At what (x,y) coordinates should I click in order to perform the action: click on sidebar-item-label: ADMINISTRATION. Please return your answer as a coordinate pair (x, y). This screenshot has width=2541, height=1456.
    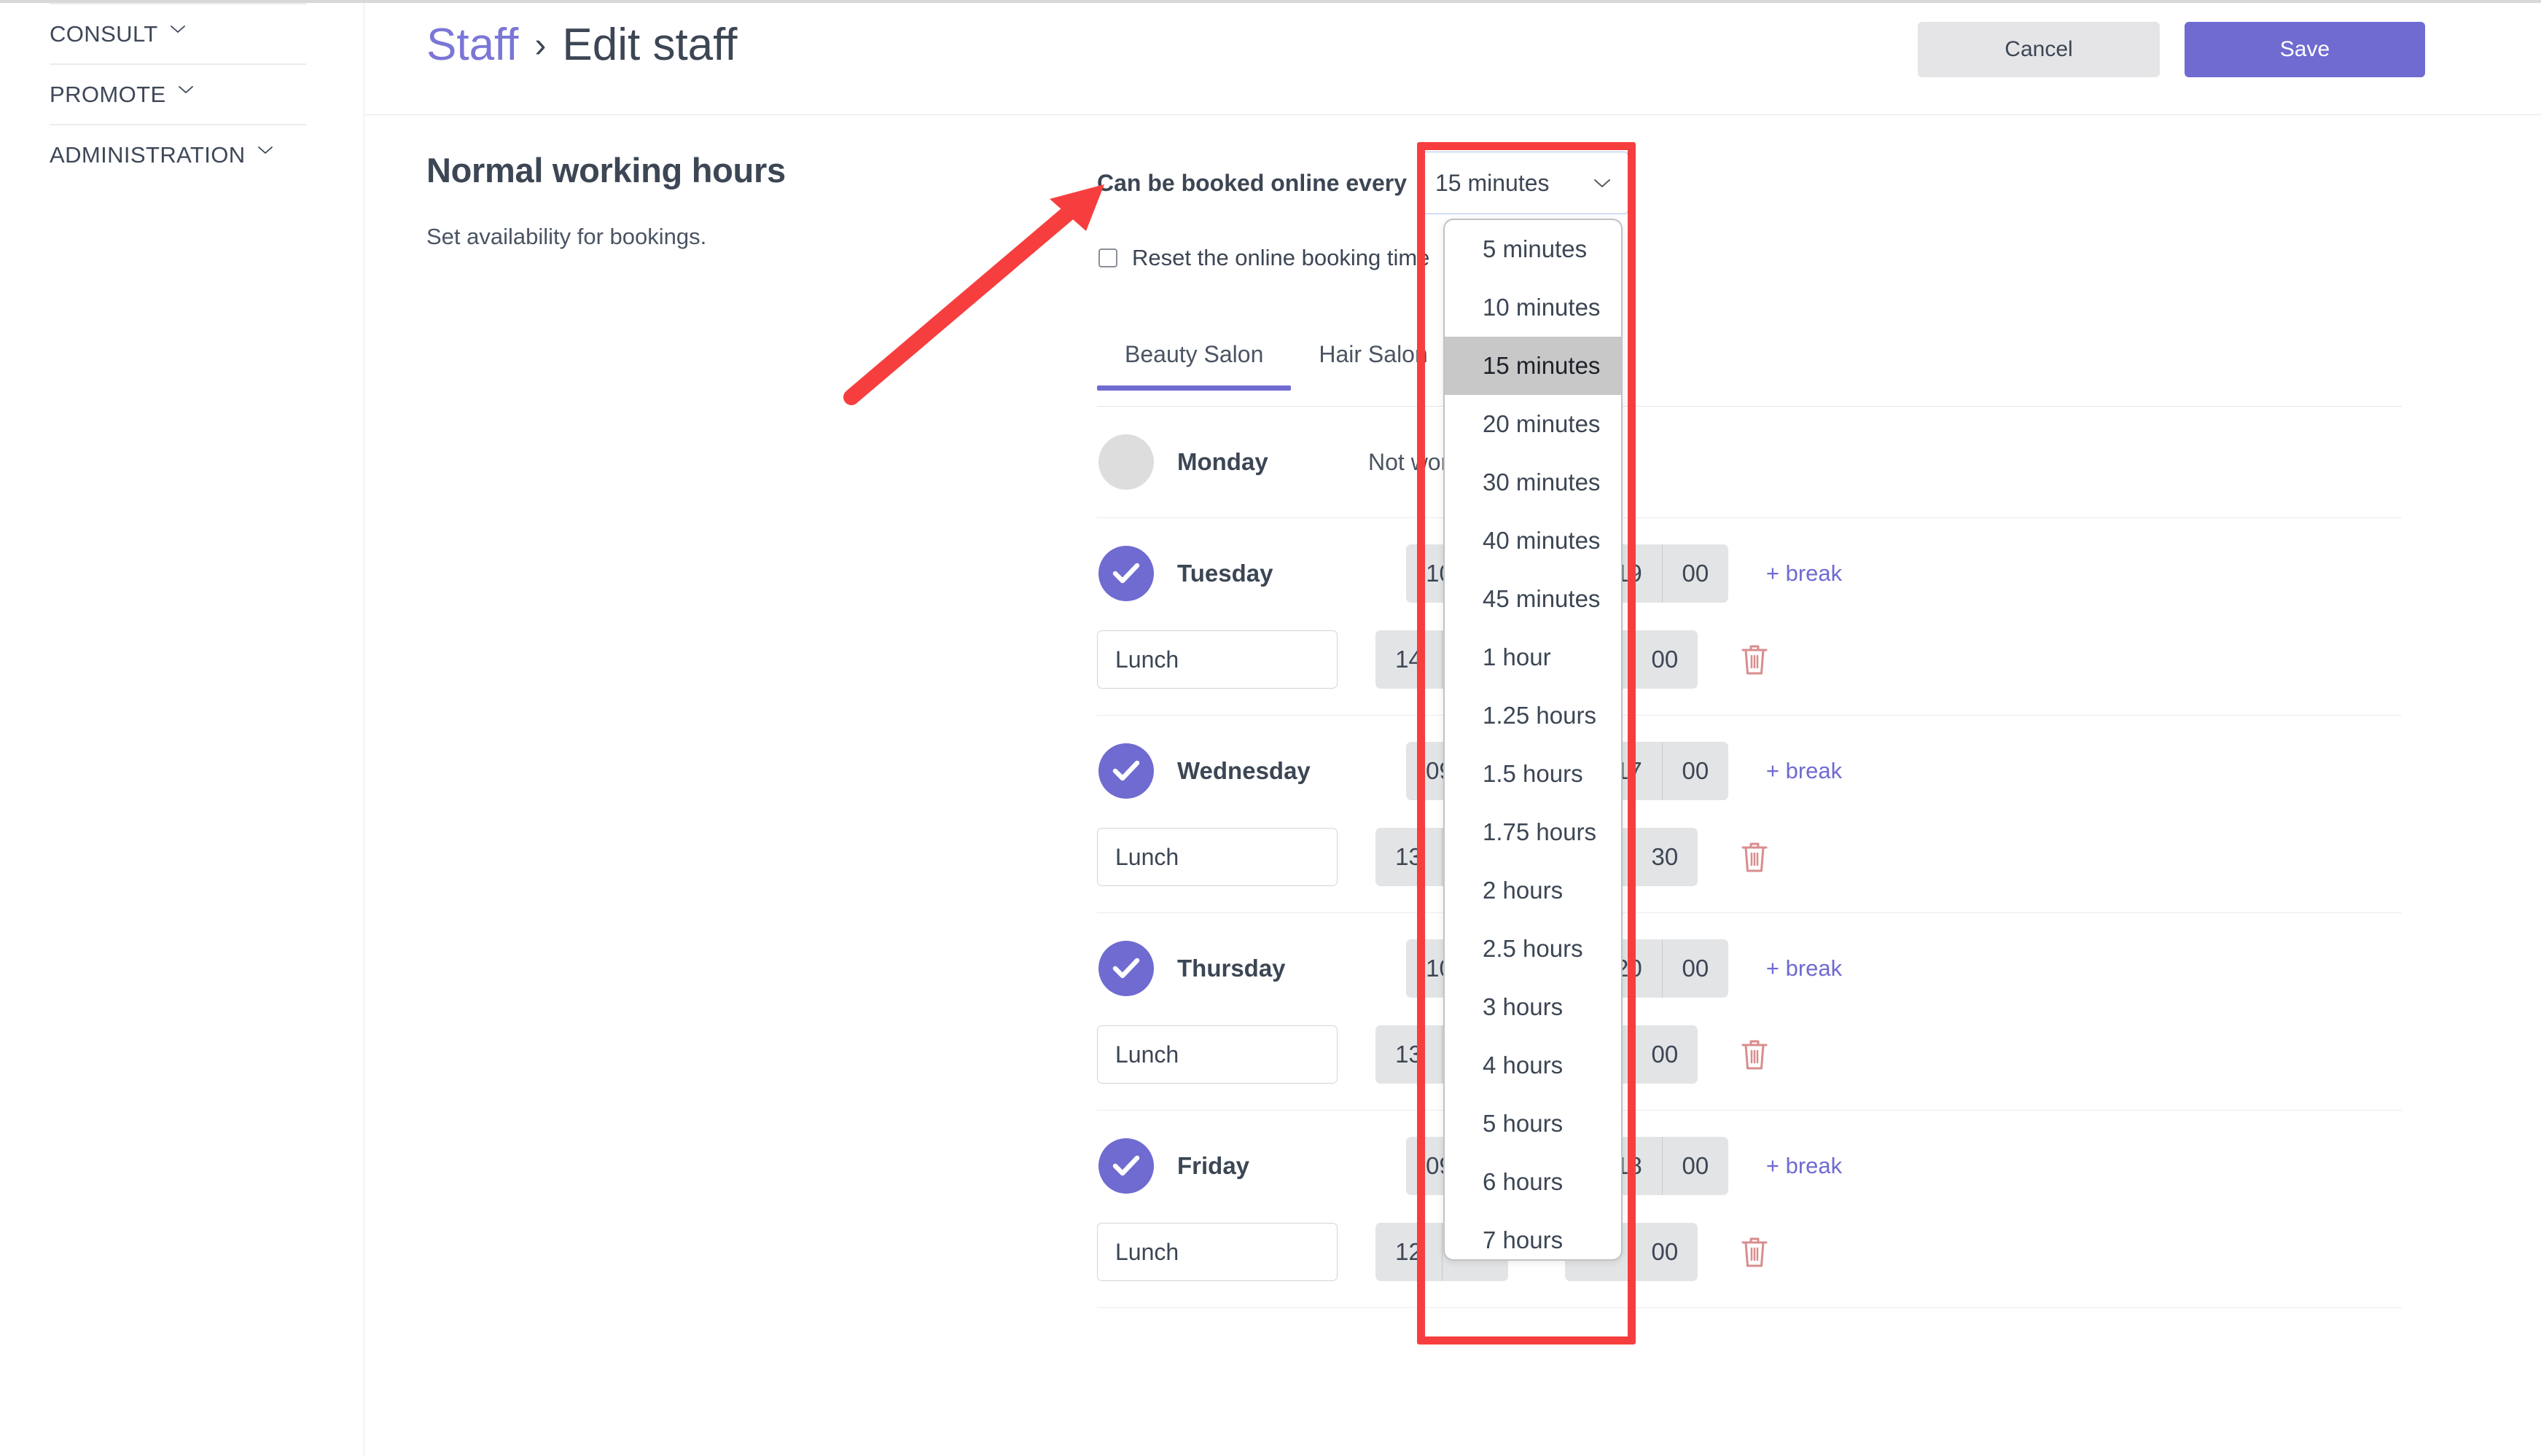
    Looking at the image, I should click on (148, 154).